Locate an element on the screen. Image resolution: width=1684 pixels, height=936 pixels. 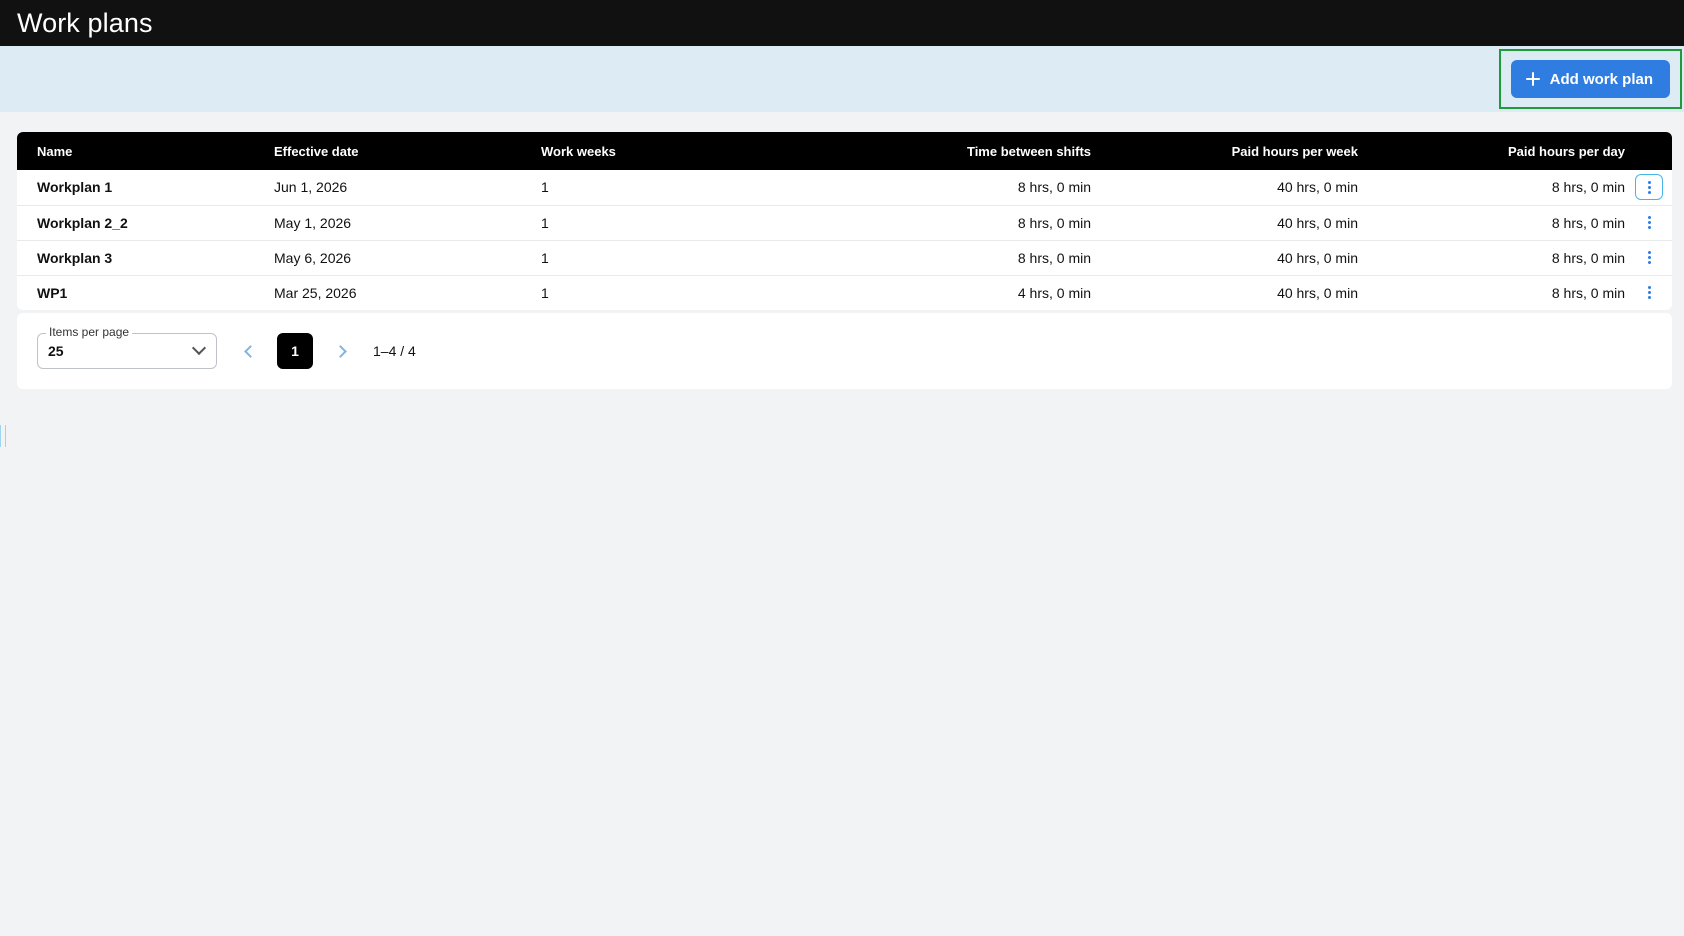
page-number-button: 1 is located at coordinates (295, 351).